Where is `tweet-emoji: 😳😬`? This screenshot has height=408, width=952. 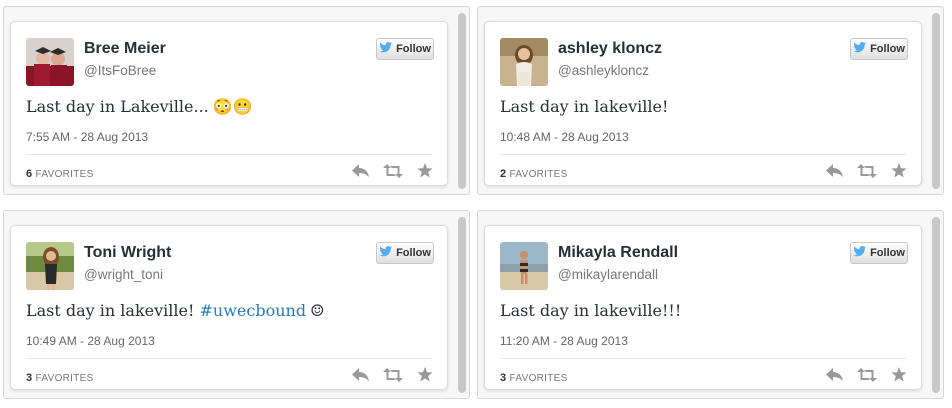
tweet-emoji: 😳😬 is located at coordinates (232, 106).